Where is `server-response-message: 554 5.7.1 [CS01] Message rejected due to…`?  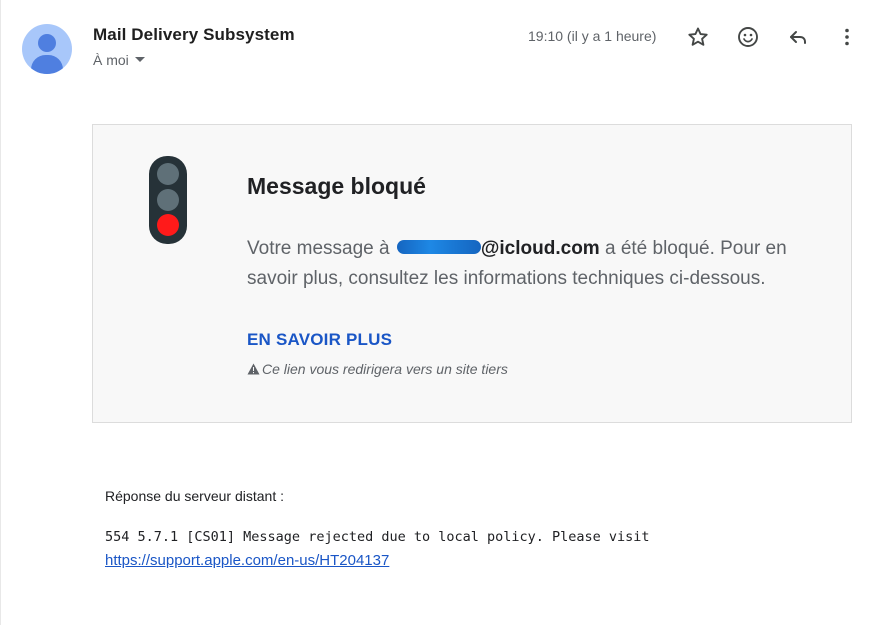
server-response-message: 554 5.7.1 [CS01] Message rejected due to… is located at coordinates (377, 537).